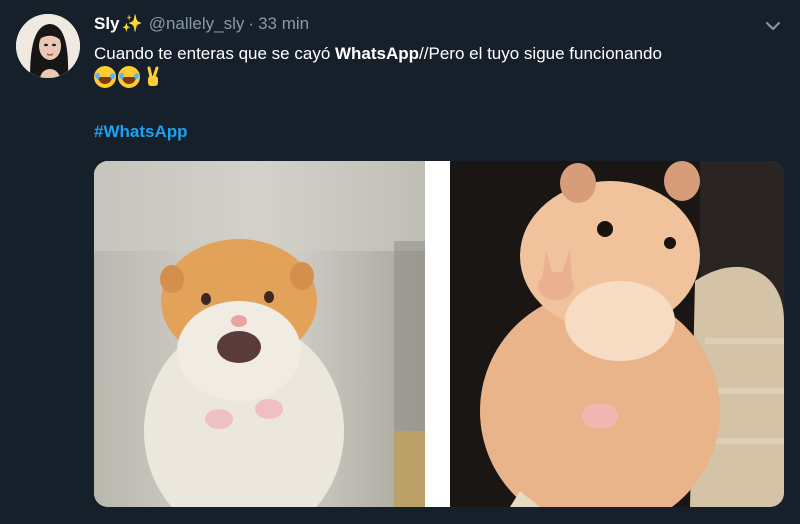  Describe the element at coordinates (153, 77) in the screenshot. I see `victory-hand-icon` at that location.